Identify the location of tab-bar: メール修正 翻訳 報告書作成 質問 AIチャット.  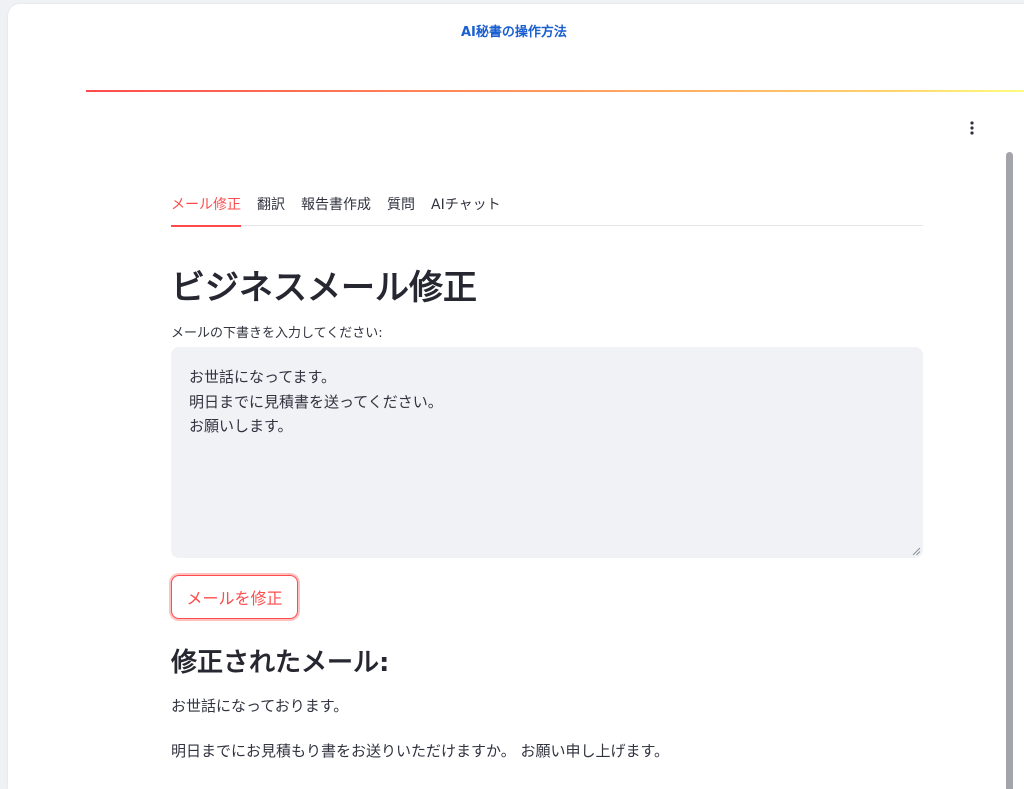
(547, 209).